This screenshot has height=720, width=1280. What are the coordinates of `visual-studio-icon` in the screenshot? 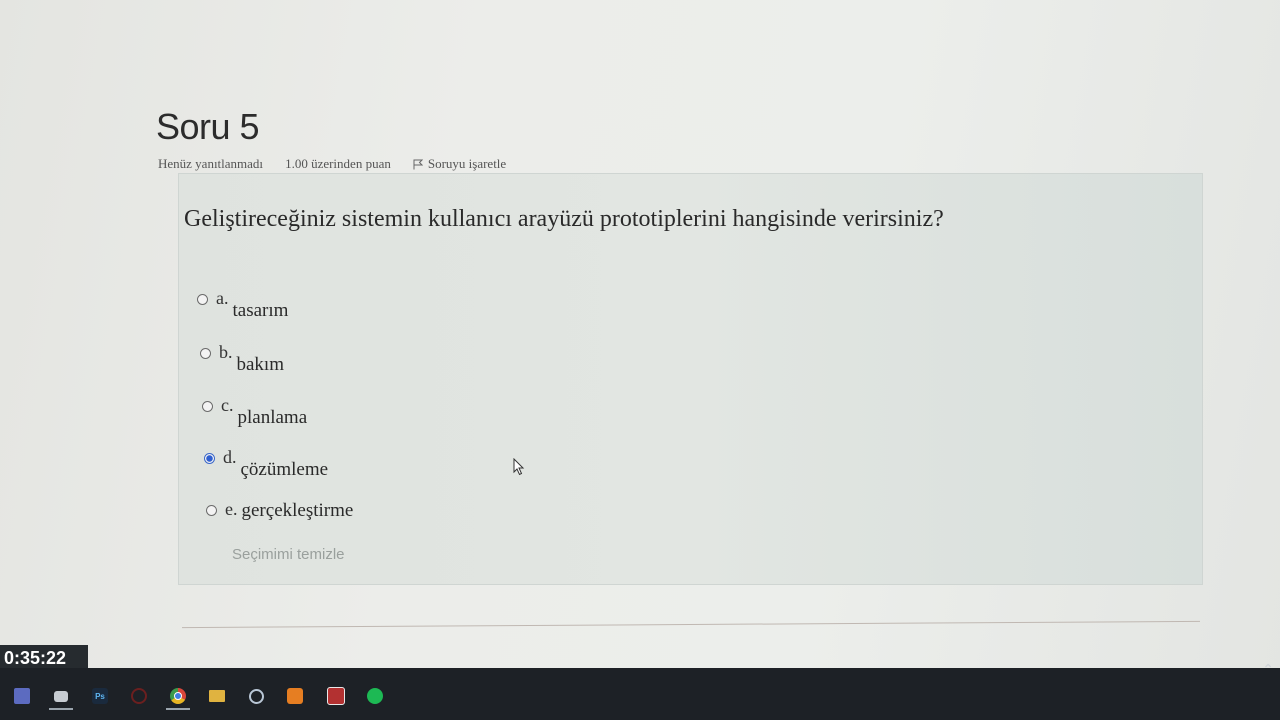 It's located at (22, 696).